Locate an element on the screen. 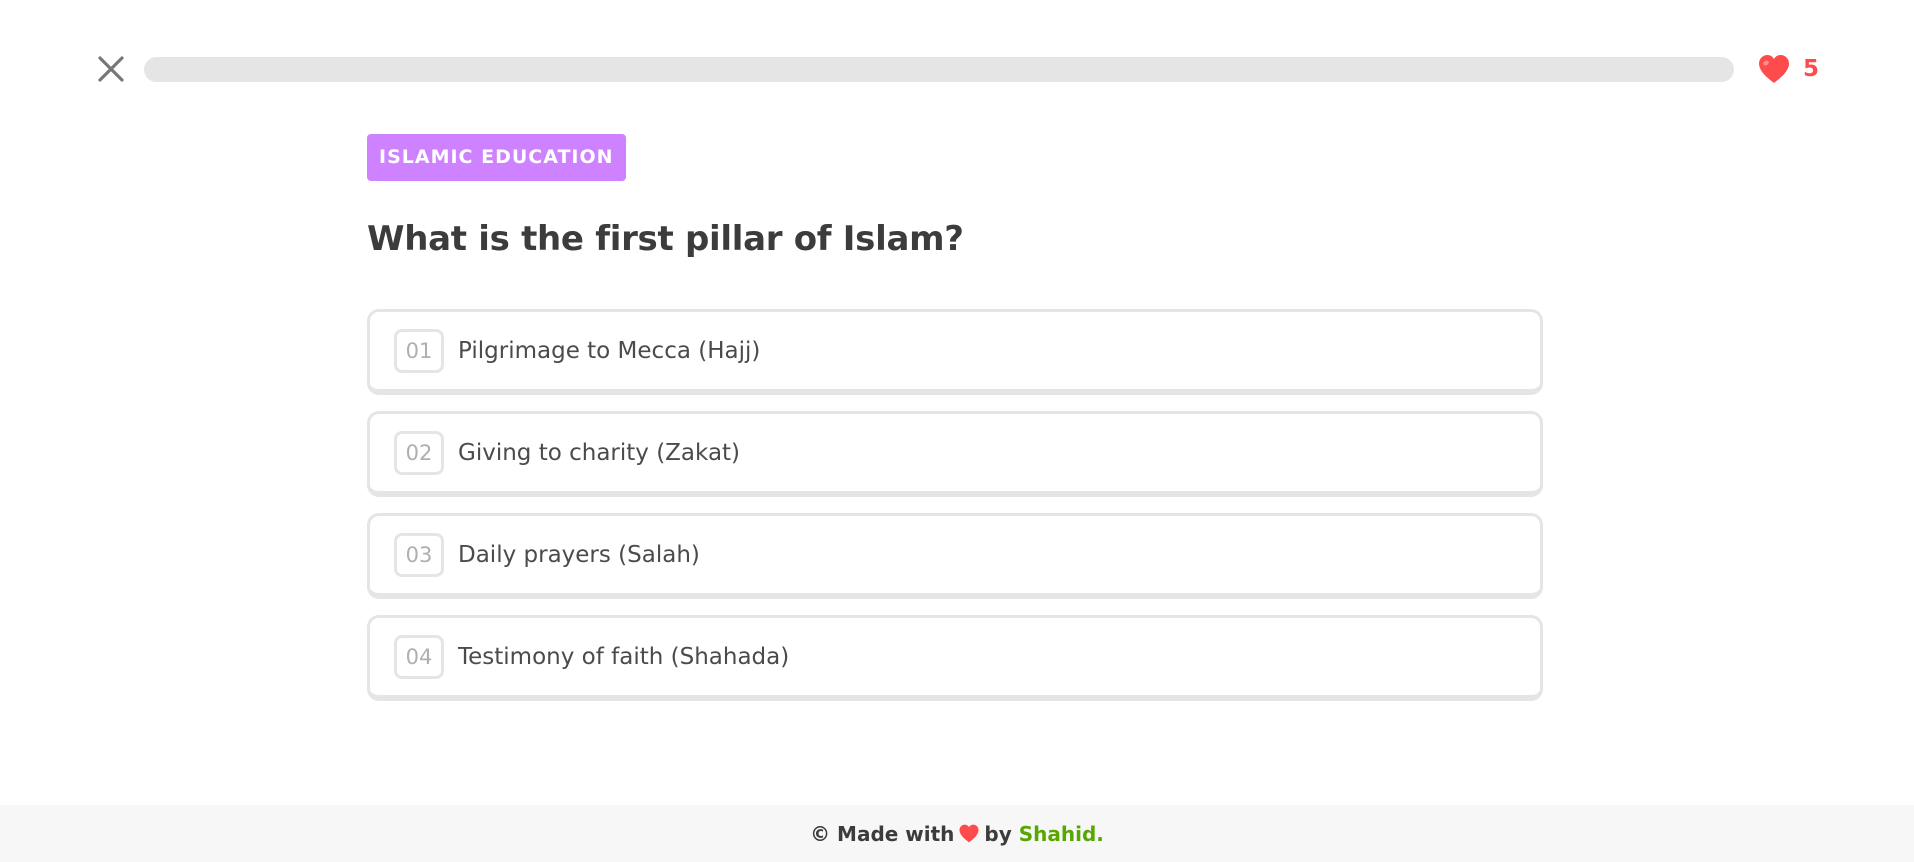 This screenshot has width=1914, height=862. hearts-count: 5 is located at coordinates (1811, 69).